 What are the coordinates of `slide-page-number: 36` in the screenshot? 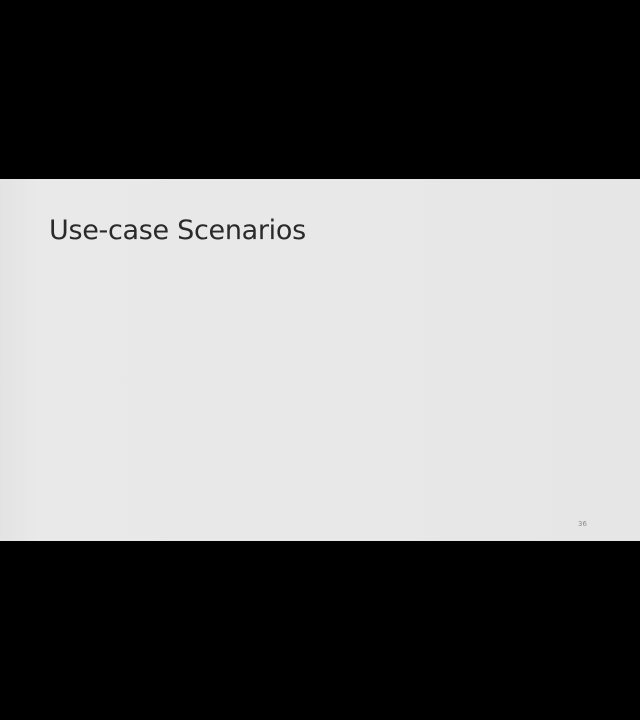 It's located at (582, 524).